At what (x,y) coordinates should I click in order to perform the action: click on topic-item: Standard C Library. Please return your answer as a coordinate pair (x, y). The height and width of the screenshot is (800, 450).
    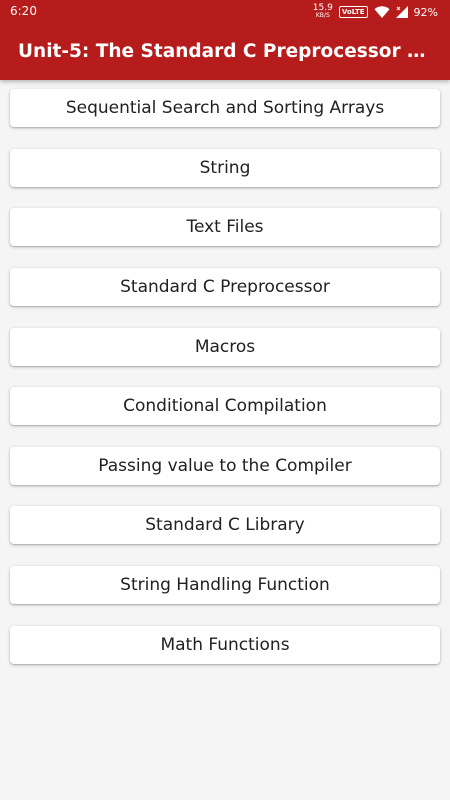
    Looking at the image, I should click on (225, 525).